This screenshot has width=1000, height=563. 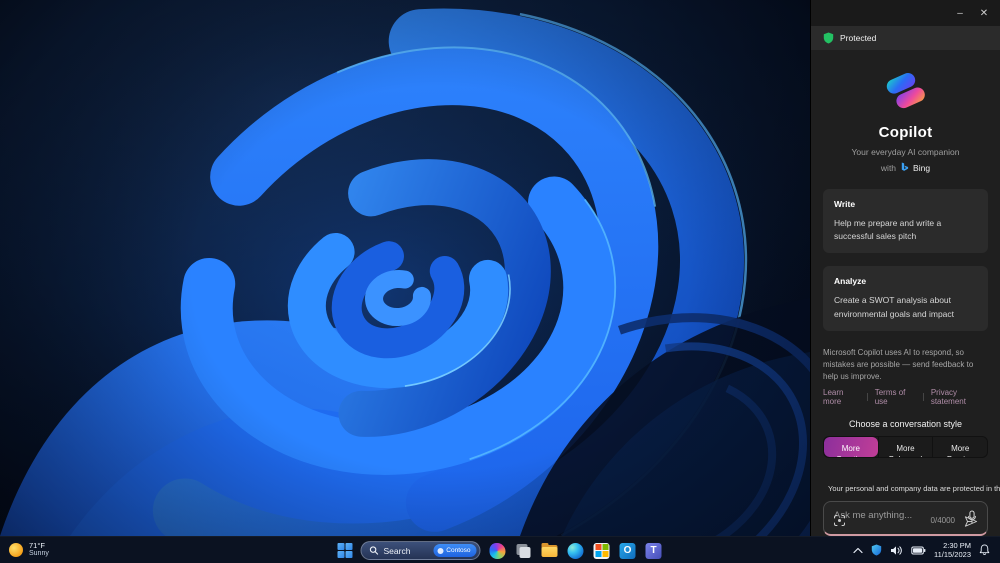 What do you see at coordinates (960, 455) in the screenshot?
I see `style-option-line2: Precise` at bounding box center [960, 455].